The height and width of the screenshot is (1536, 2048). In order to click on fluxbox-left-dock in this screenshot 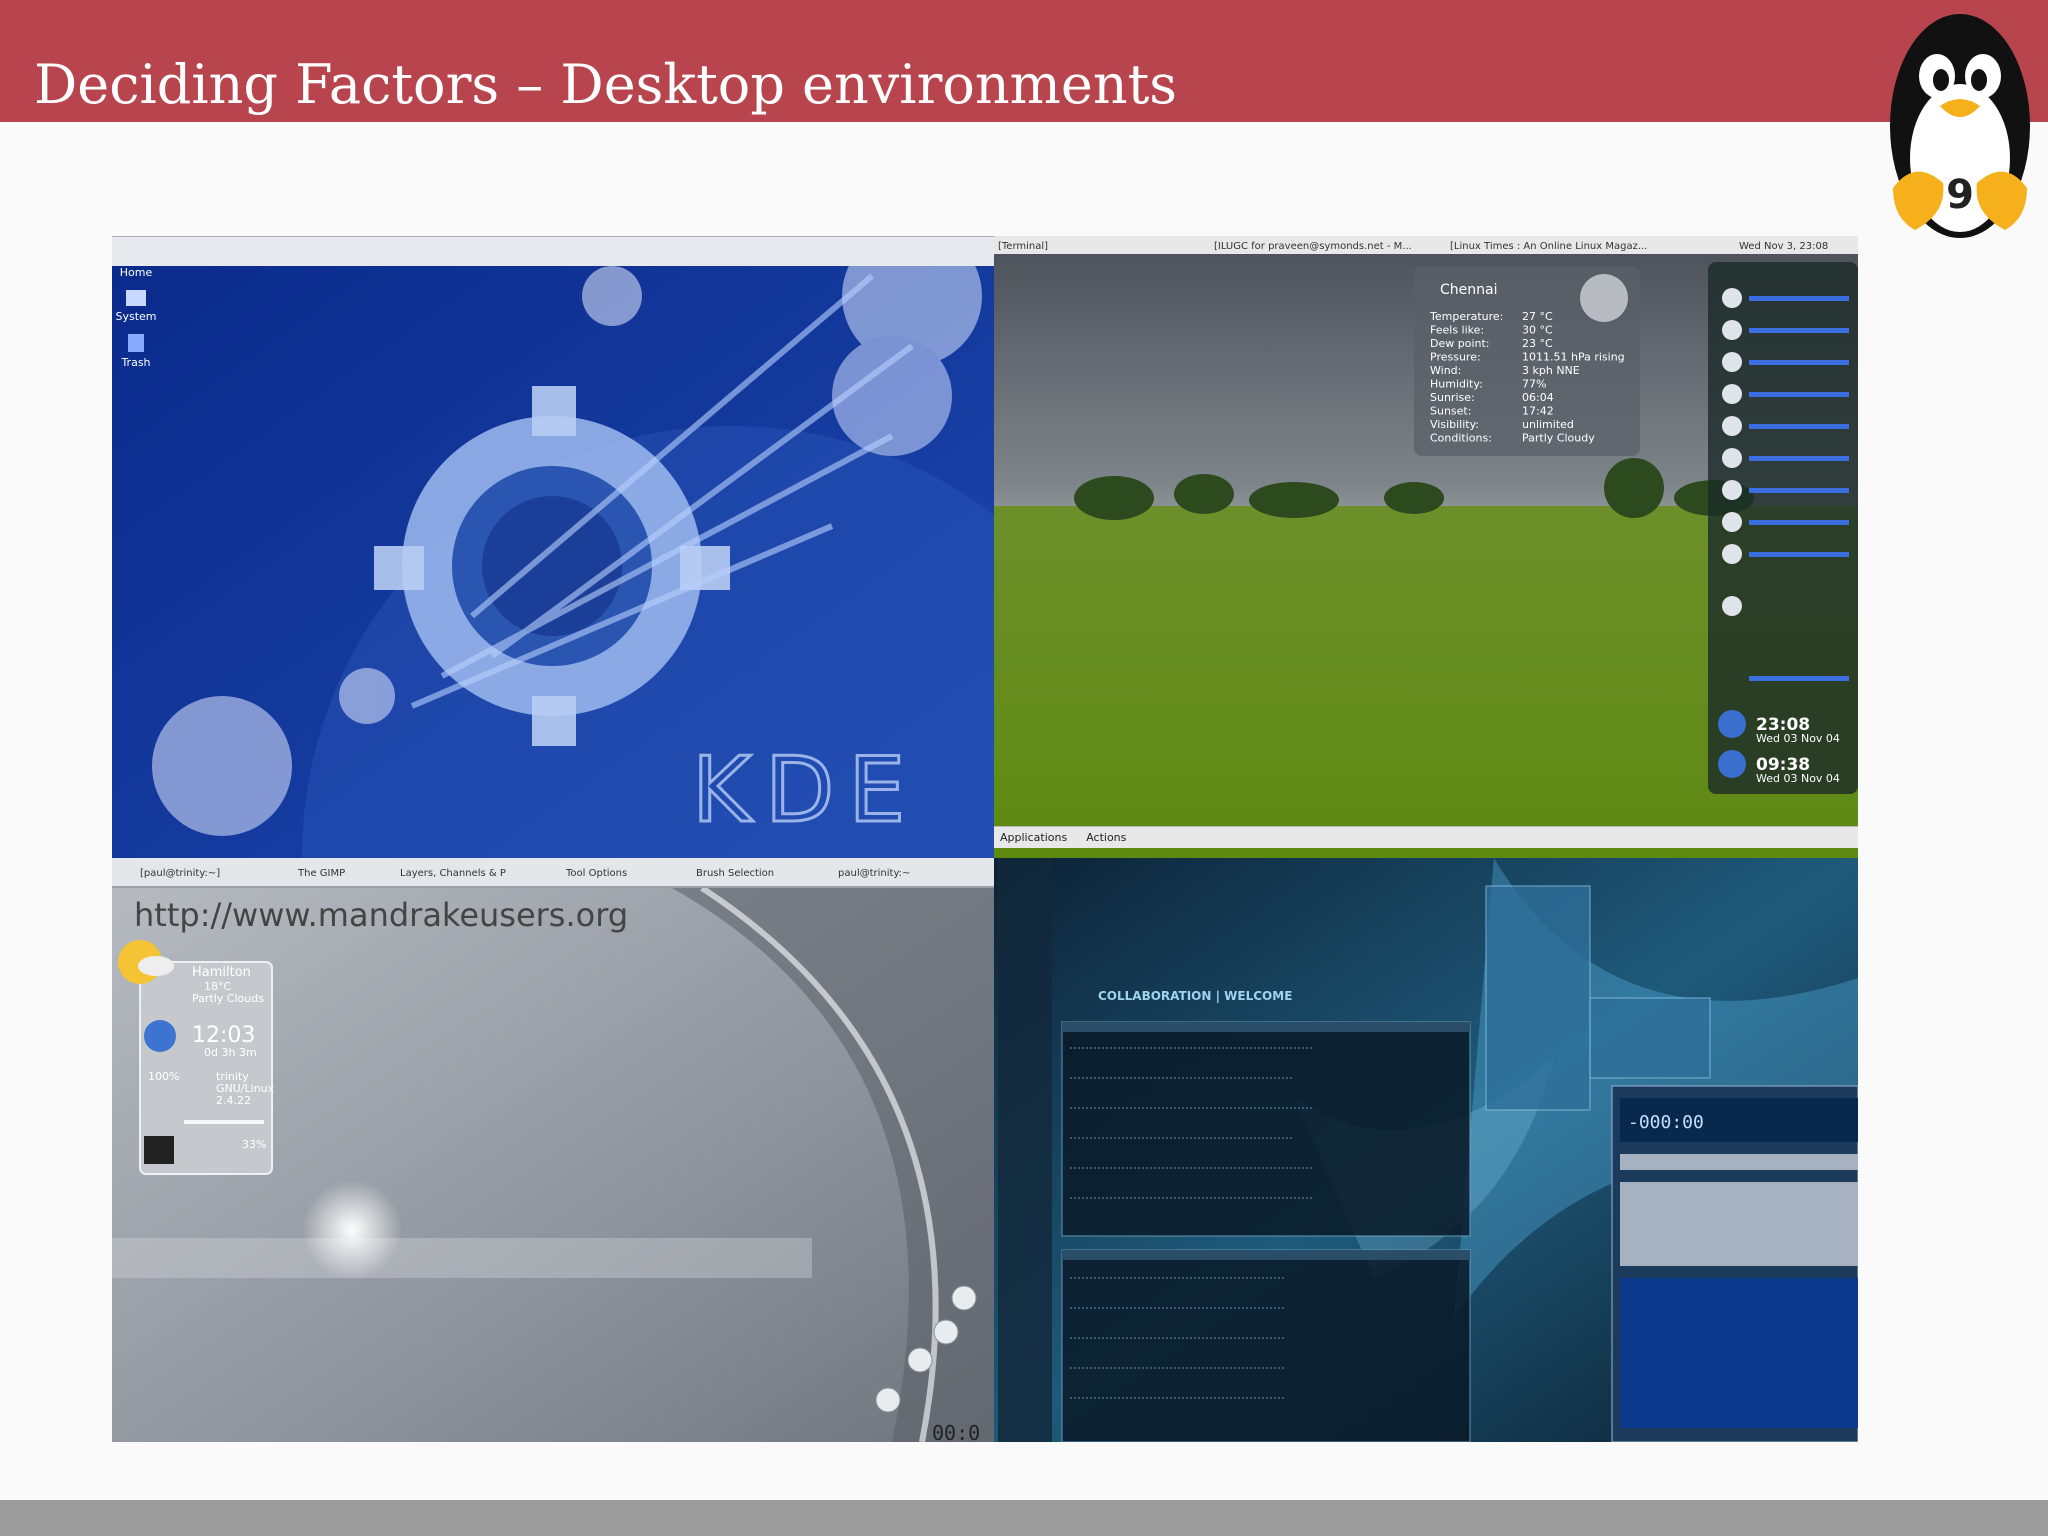, I will do `click(1025, 1150)`.